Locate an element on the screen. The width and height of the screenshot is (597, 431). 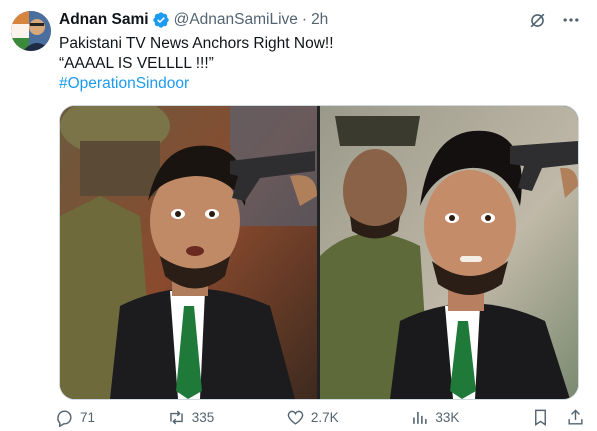
hashtag-link: #OperationSindoor is located at coordinates (196, 84).